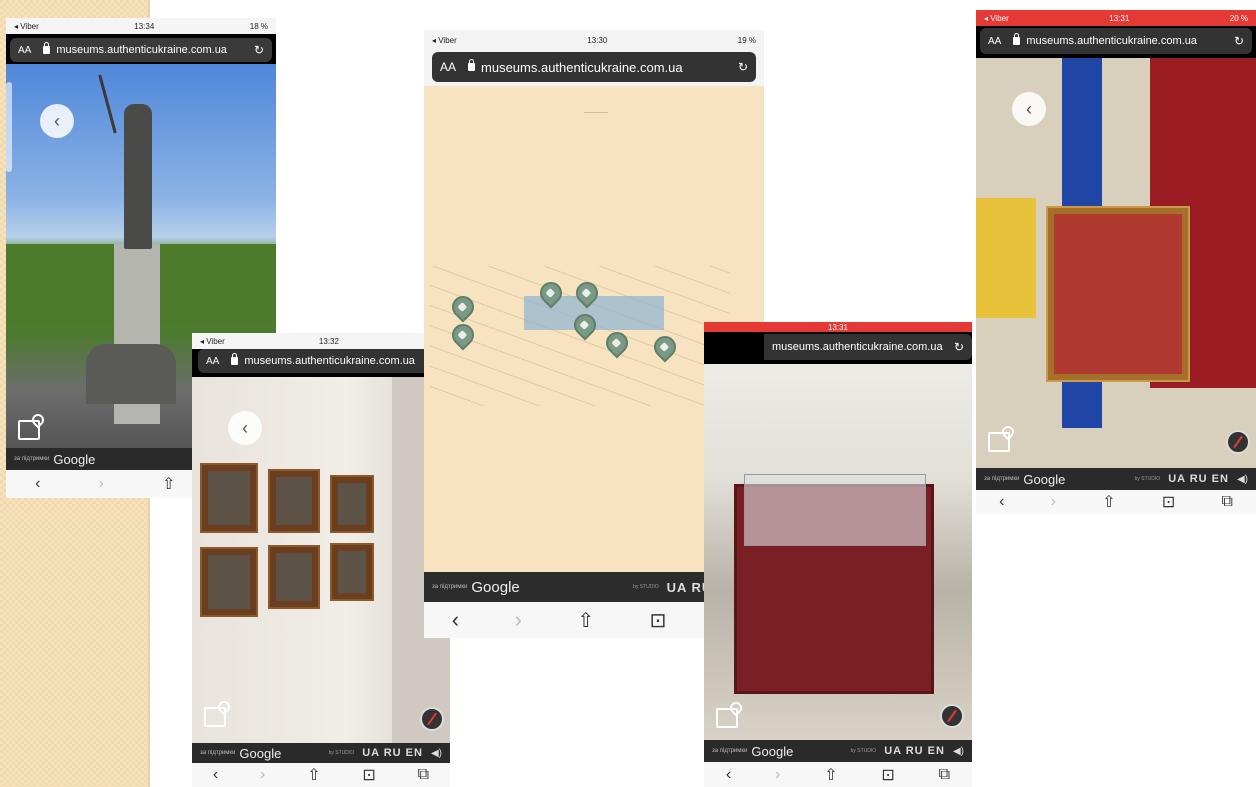  What do you see at coordinates (596, 103) in the screenshot?
I see `logo` at bounding box center [596, 103].